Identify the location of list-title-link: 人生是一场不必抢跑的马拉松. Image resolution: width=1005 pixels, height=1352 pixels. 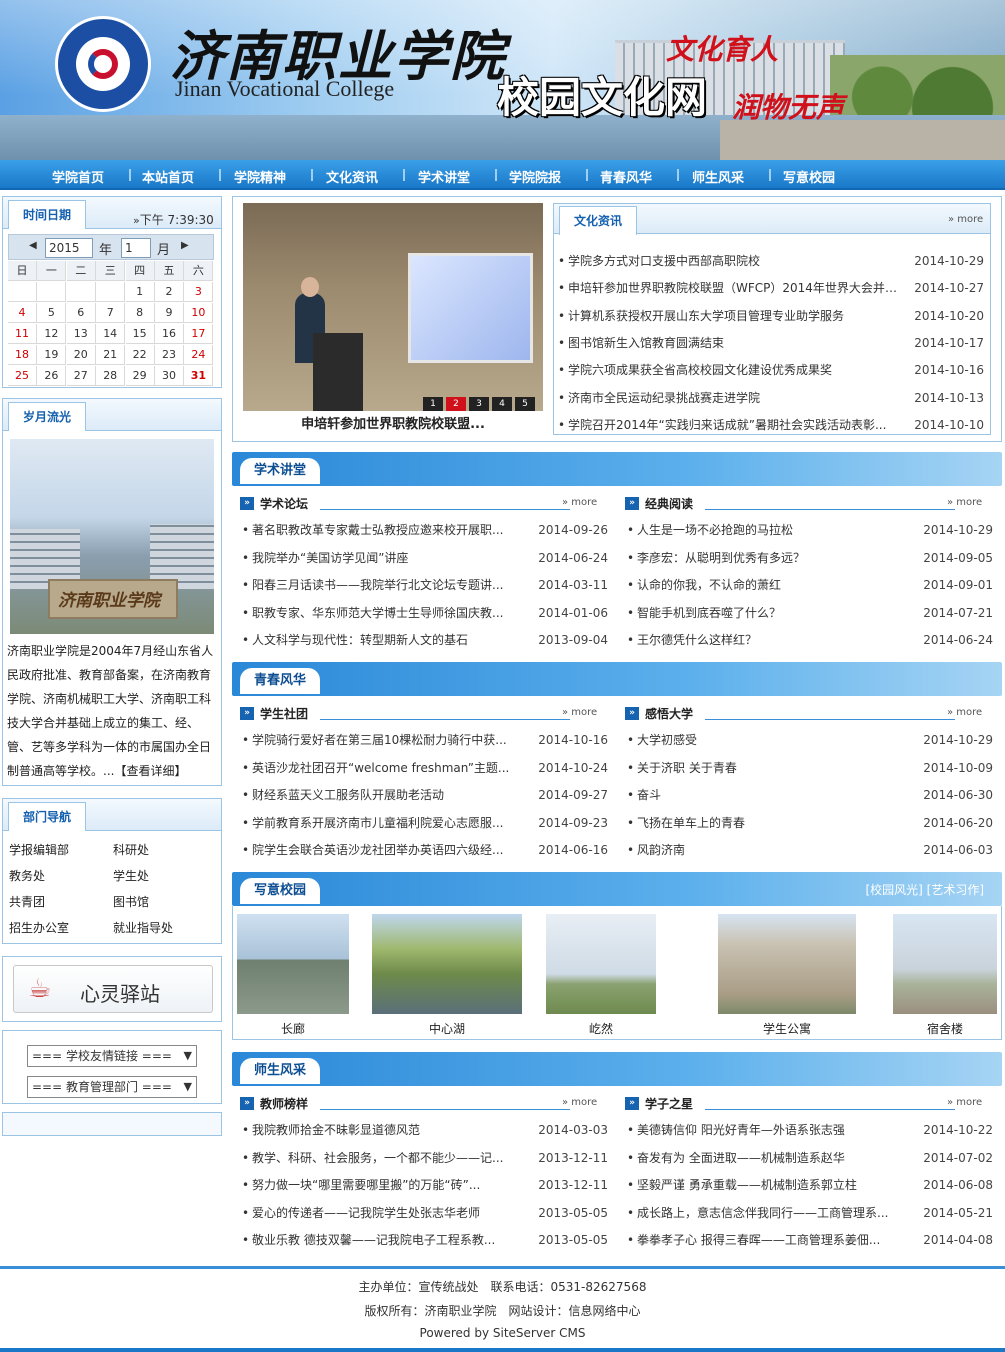
(767, 530).